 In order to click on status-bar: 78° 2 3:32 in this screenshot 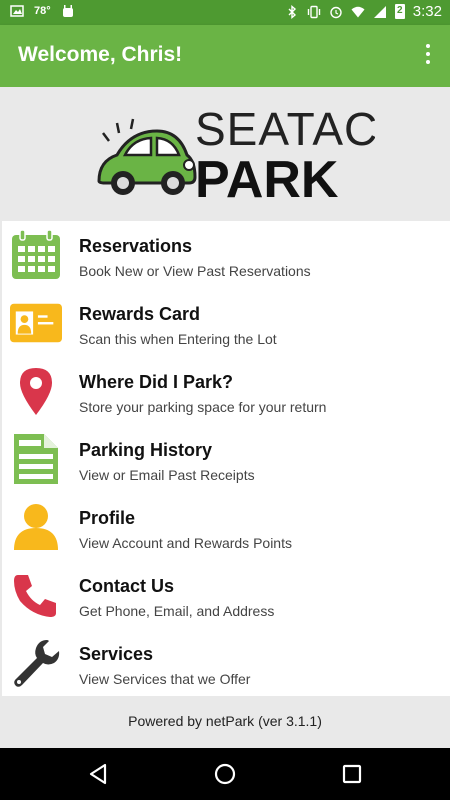, I will do `click(225, 12)`.